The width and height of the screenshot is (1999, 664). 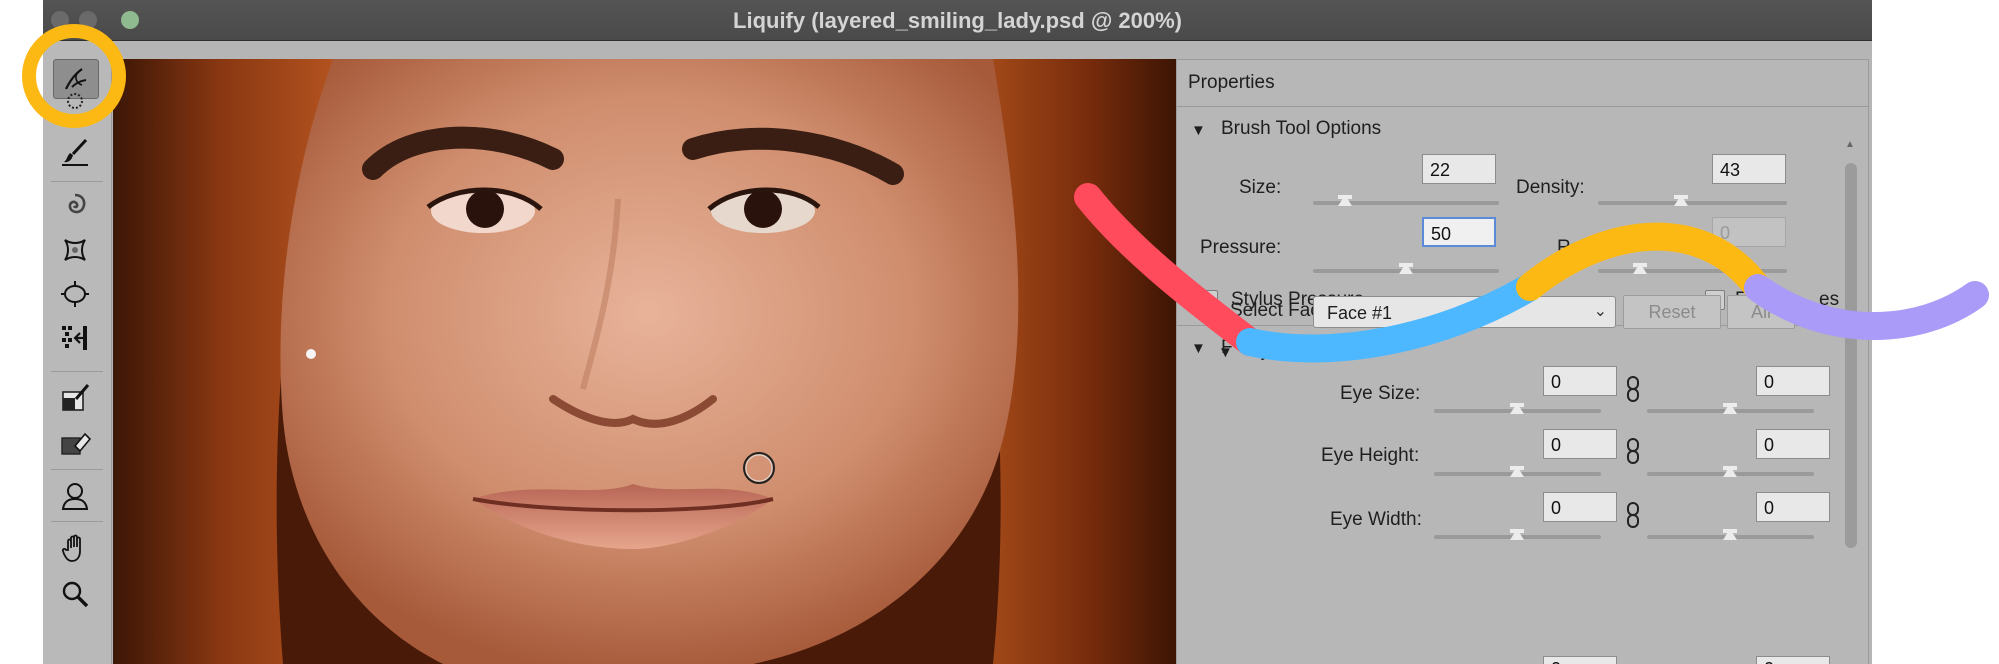 I want to click on eye-height-label: Eye Height:, so click(x=1370, y=455).